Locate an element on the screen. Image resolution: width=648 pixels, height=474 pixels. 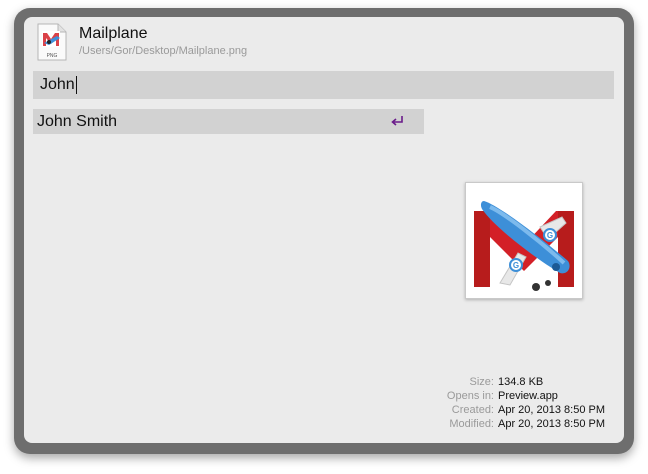
size-value: 134.8 KB is located at coordinates (521, 382).